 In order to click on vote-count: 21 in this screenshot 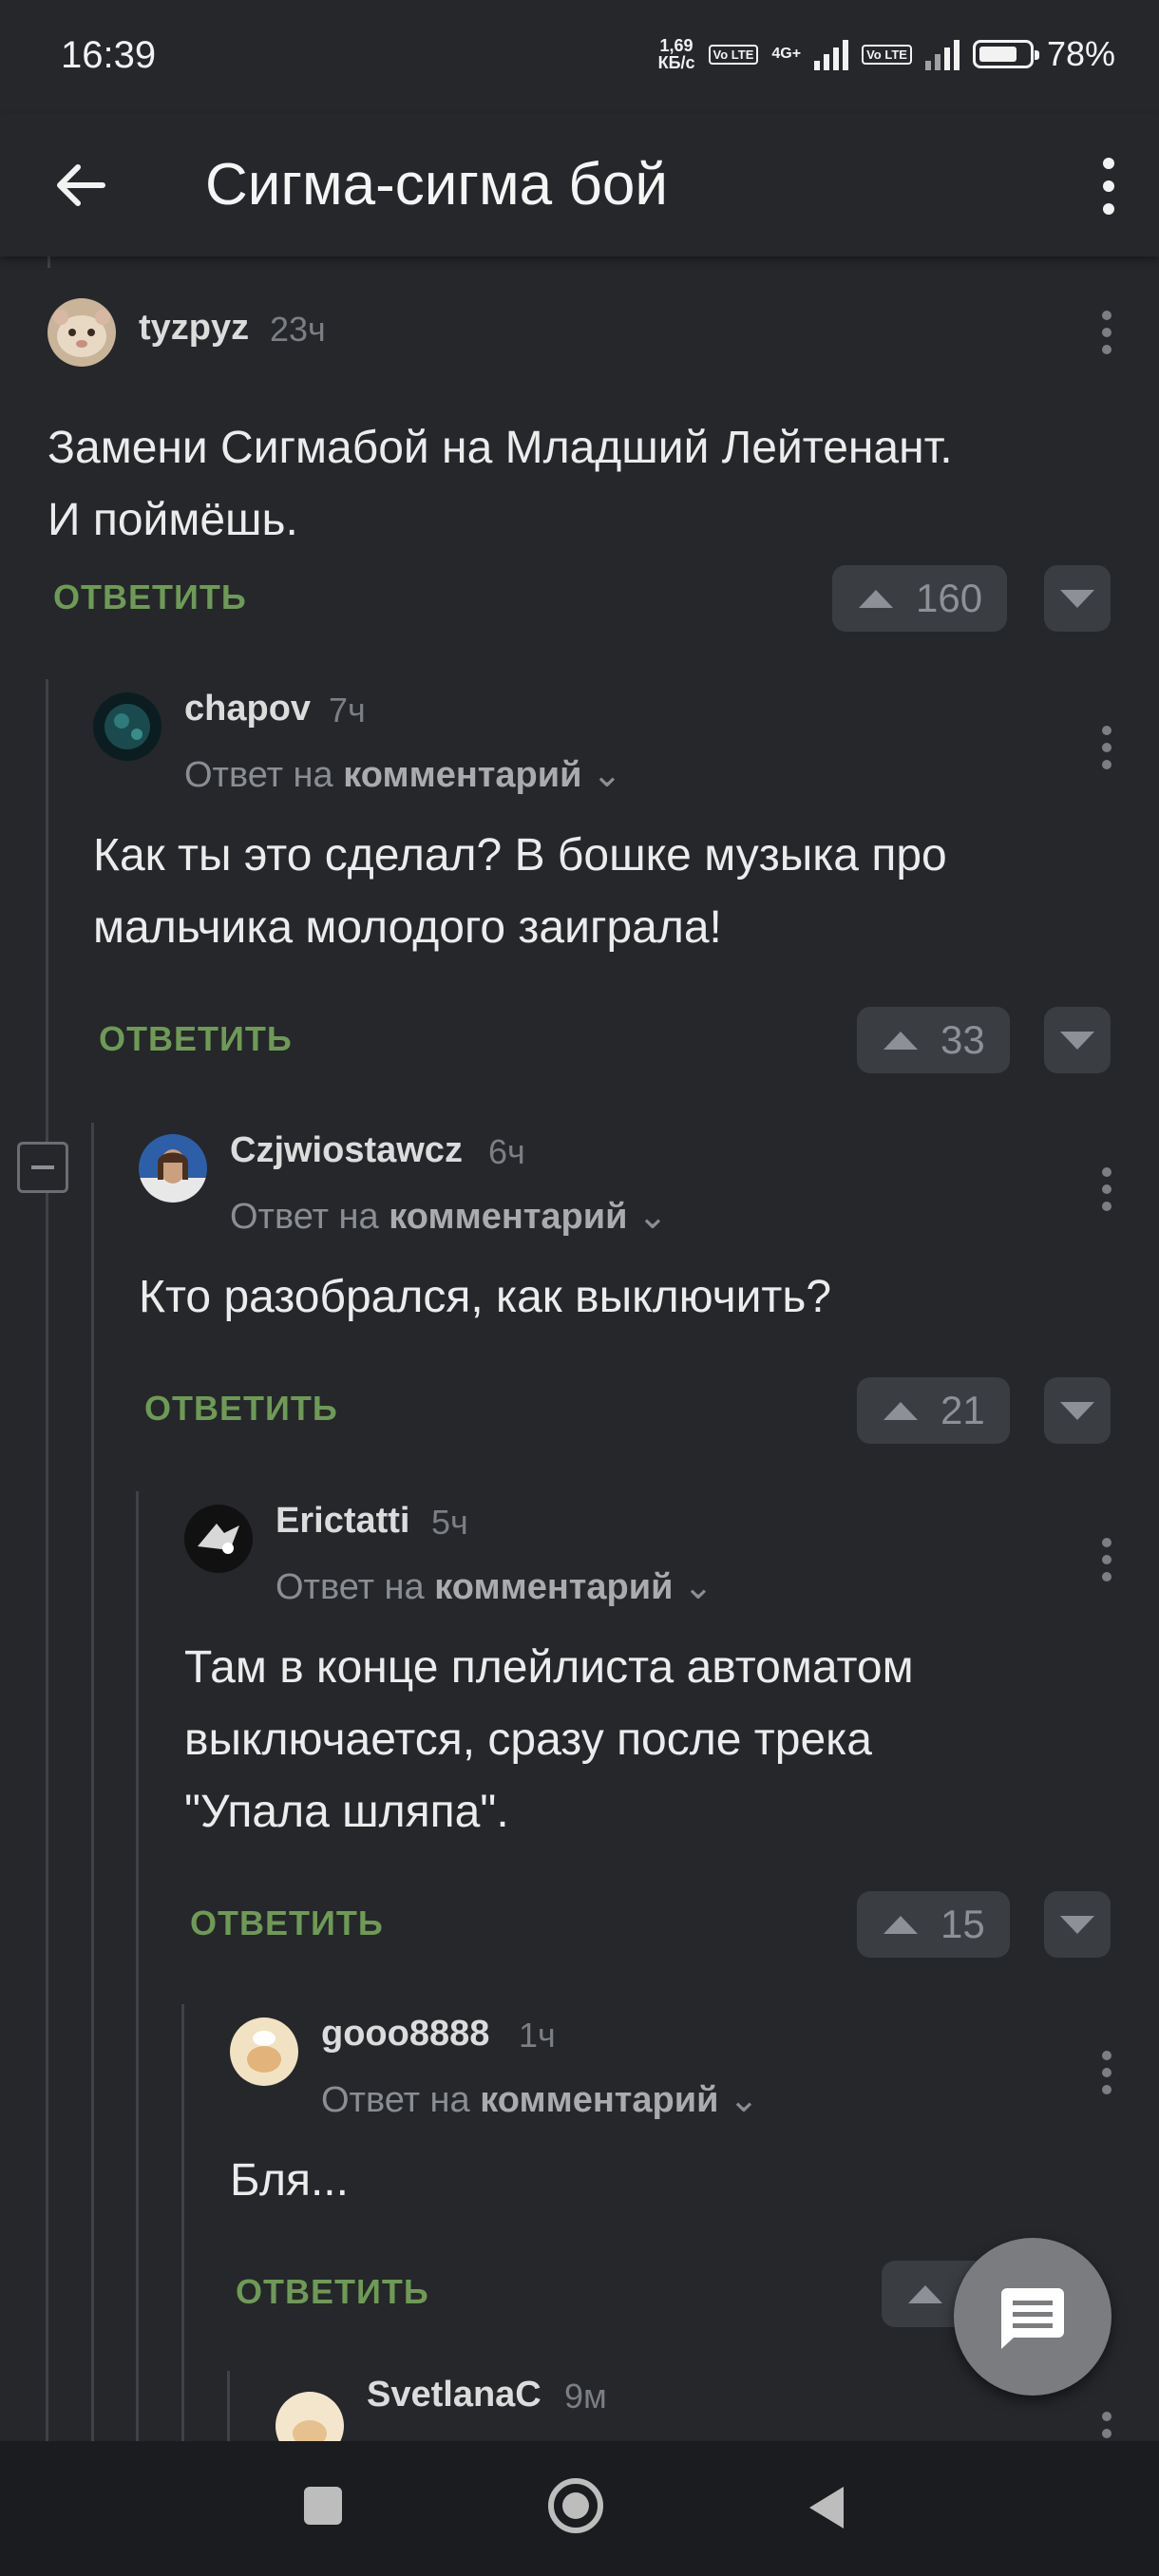, I will do `click(962, 1410)`.